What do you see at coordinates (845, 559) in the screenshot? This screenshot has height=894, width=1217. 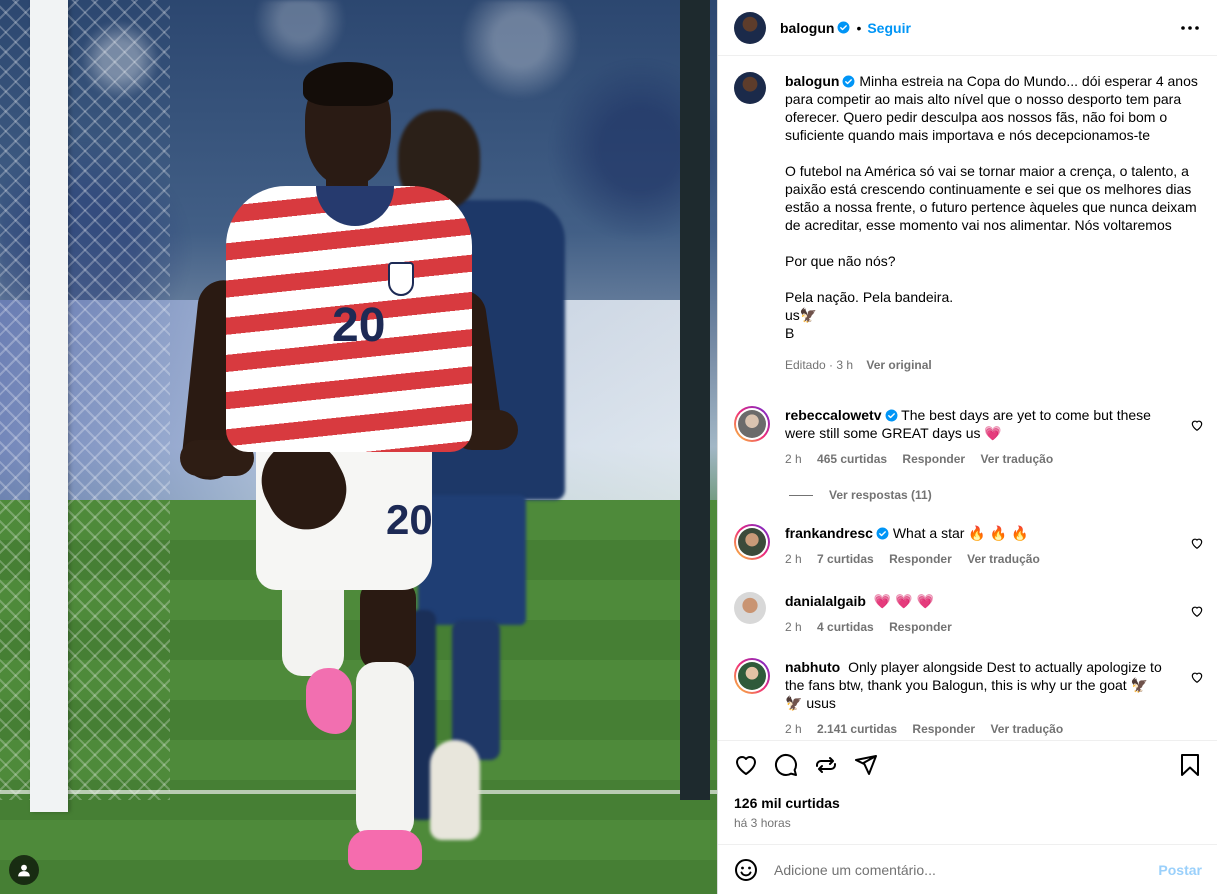 I see `comment-likes: 7 curtidas` at bounding box center [845, 559].